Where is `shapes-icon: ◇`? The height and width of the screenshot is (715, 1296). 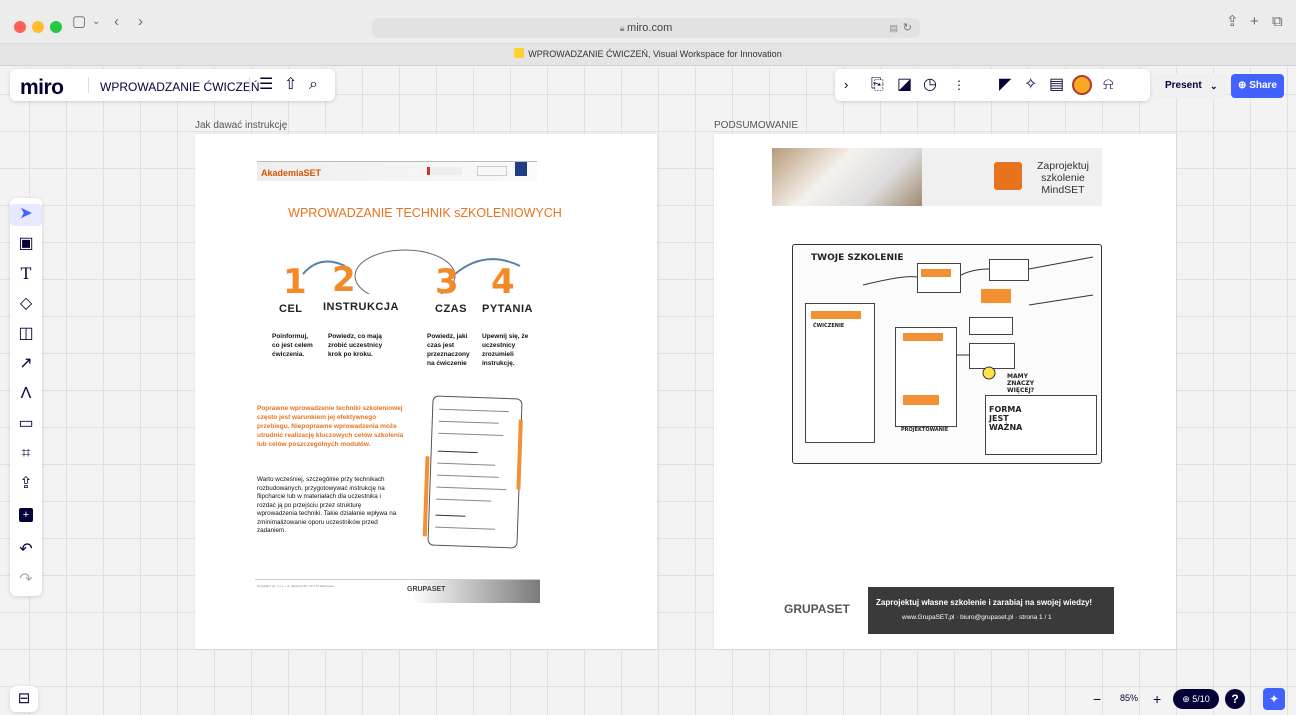
shapes-icon: ◇ is located at coordinates (26, 304).